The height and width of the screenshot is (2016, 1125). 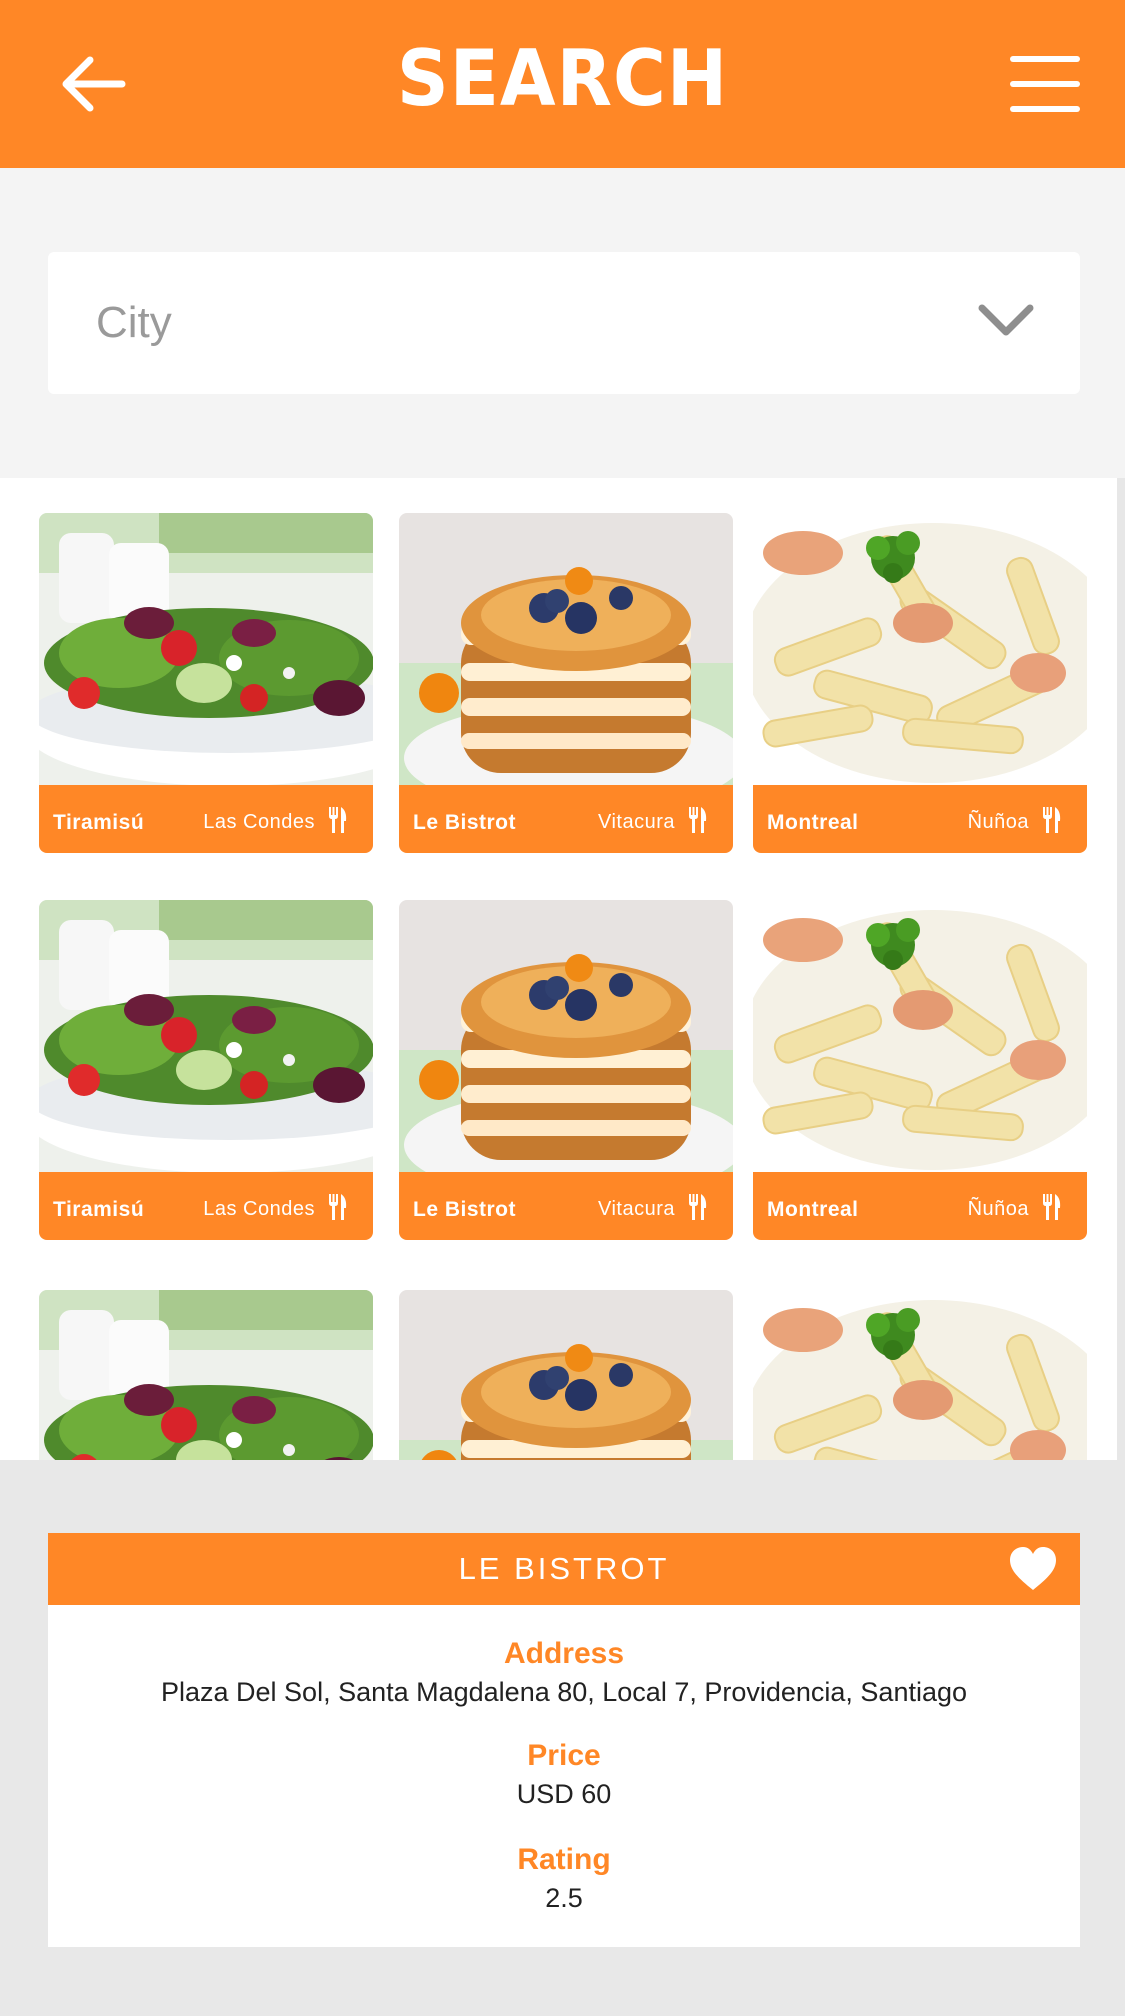 I want to click on page-title: SEARCH, so click(x=562, y=78).